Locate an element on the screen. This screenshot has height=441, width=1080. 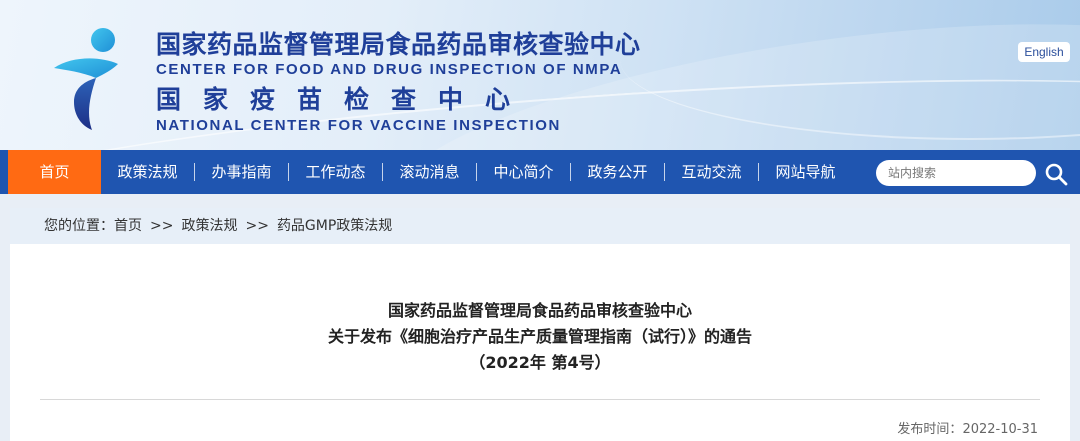
publish-date-value: 2022-10-31 is located at coordinates (1000, 429).